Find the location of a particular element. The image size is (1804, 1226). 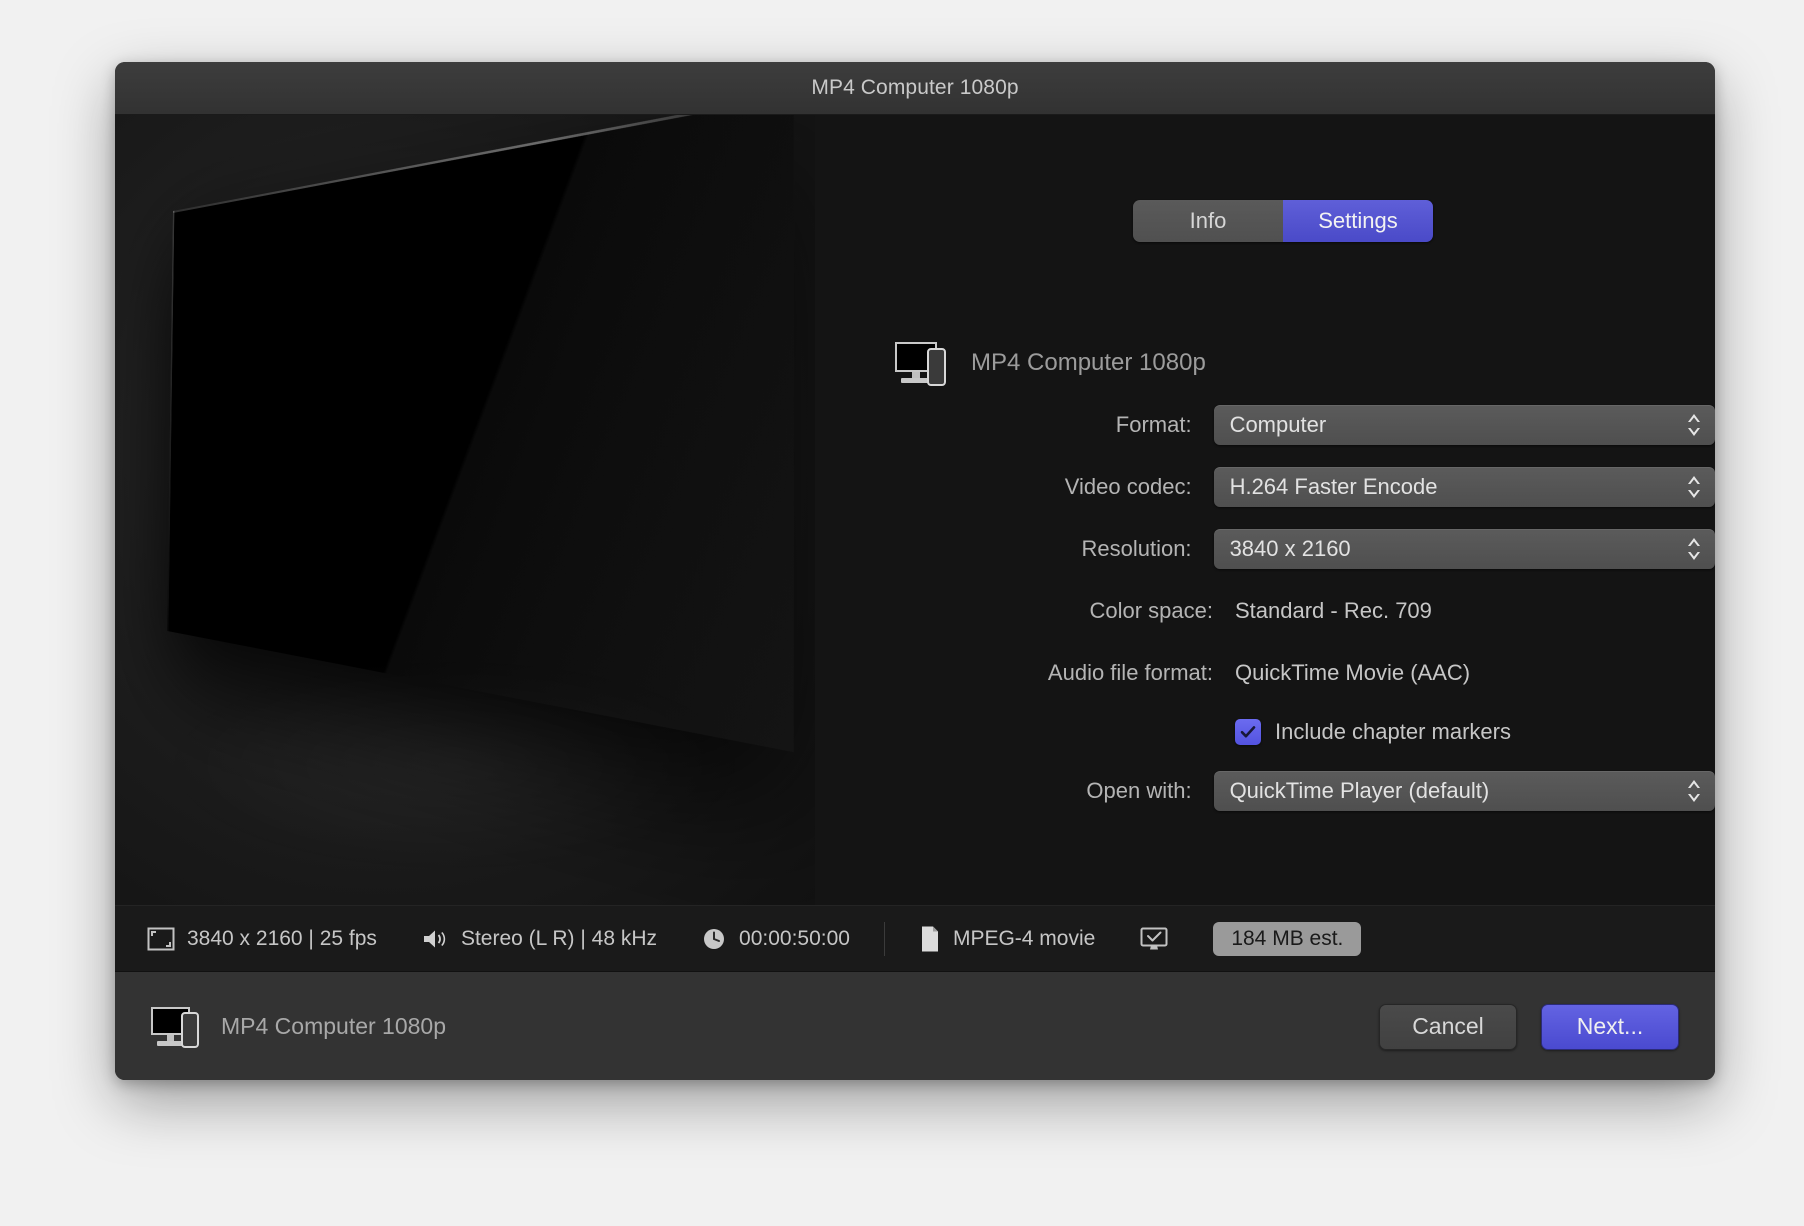

frame-icon is located at coordinates (161, 939).